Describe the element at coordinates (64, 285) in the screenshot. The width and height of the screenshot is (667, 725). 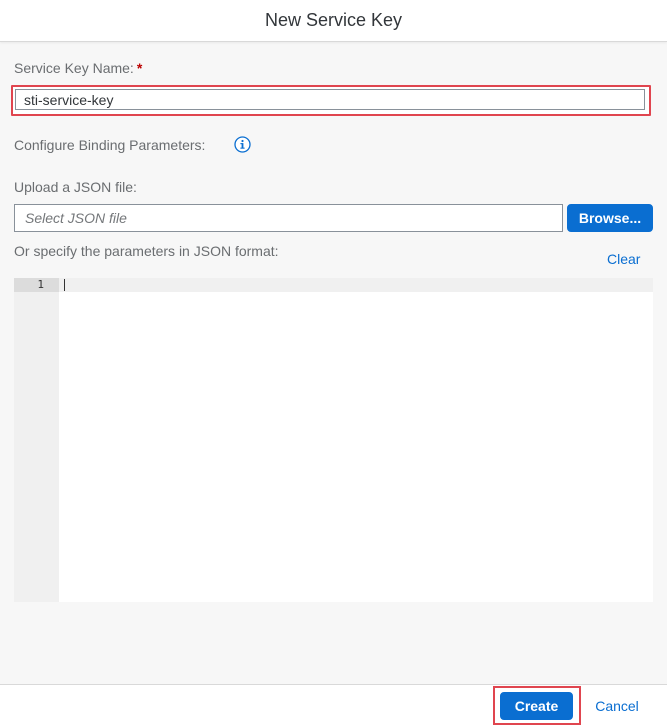
I see `editor-cursor` at that location.